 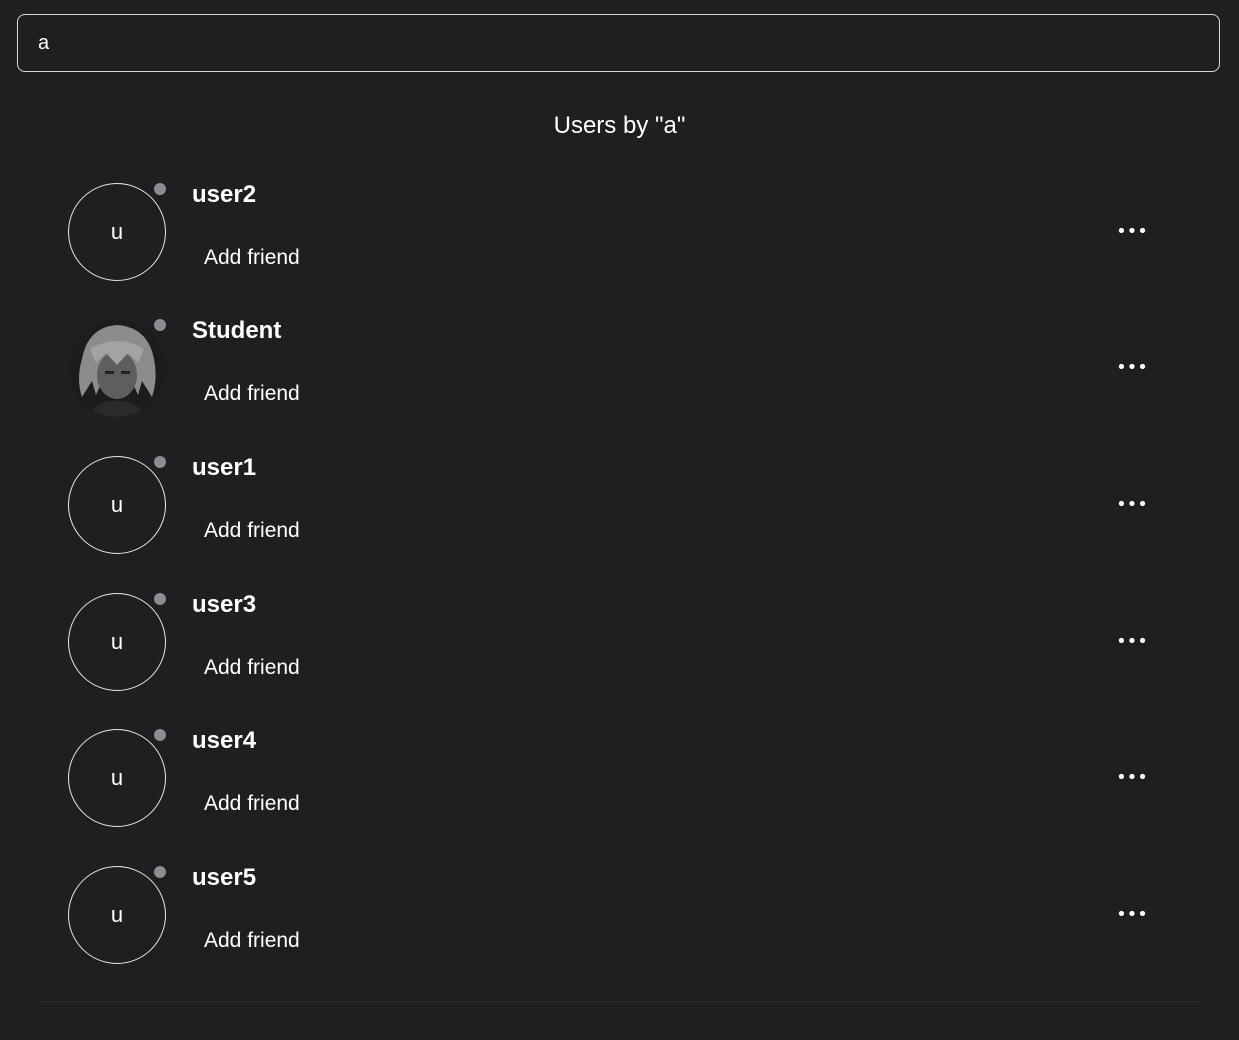 I want to click on username: user2, so click(x=224, y=195).